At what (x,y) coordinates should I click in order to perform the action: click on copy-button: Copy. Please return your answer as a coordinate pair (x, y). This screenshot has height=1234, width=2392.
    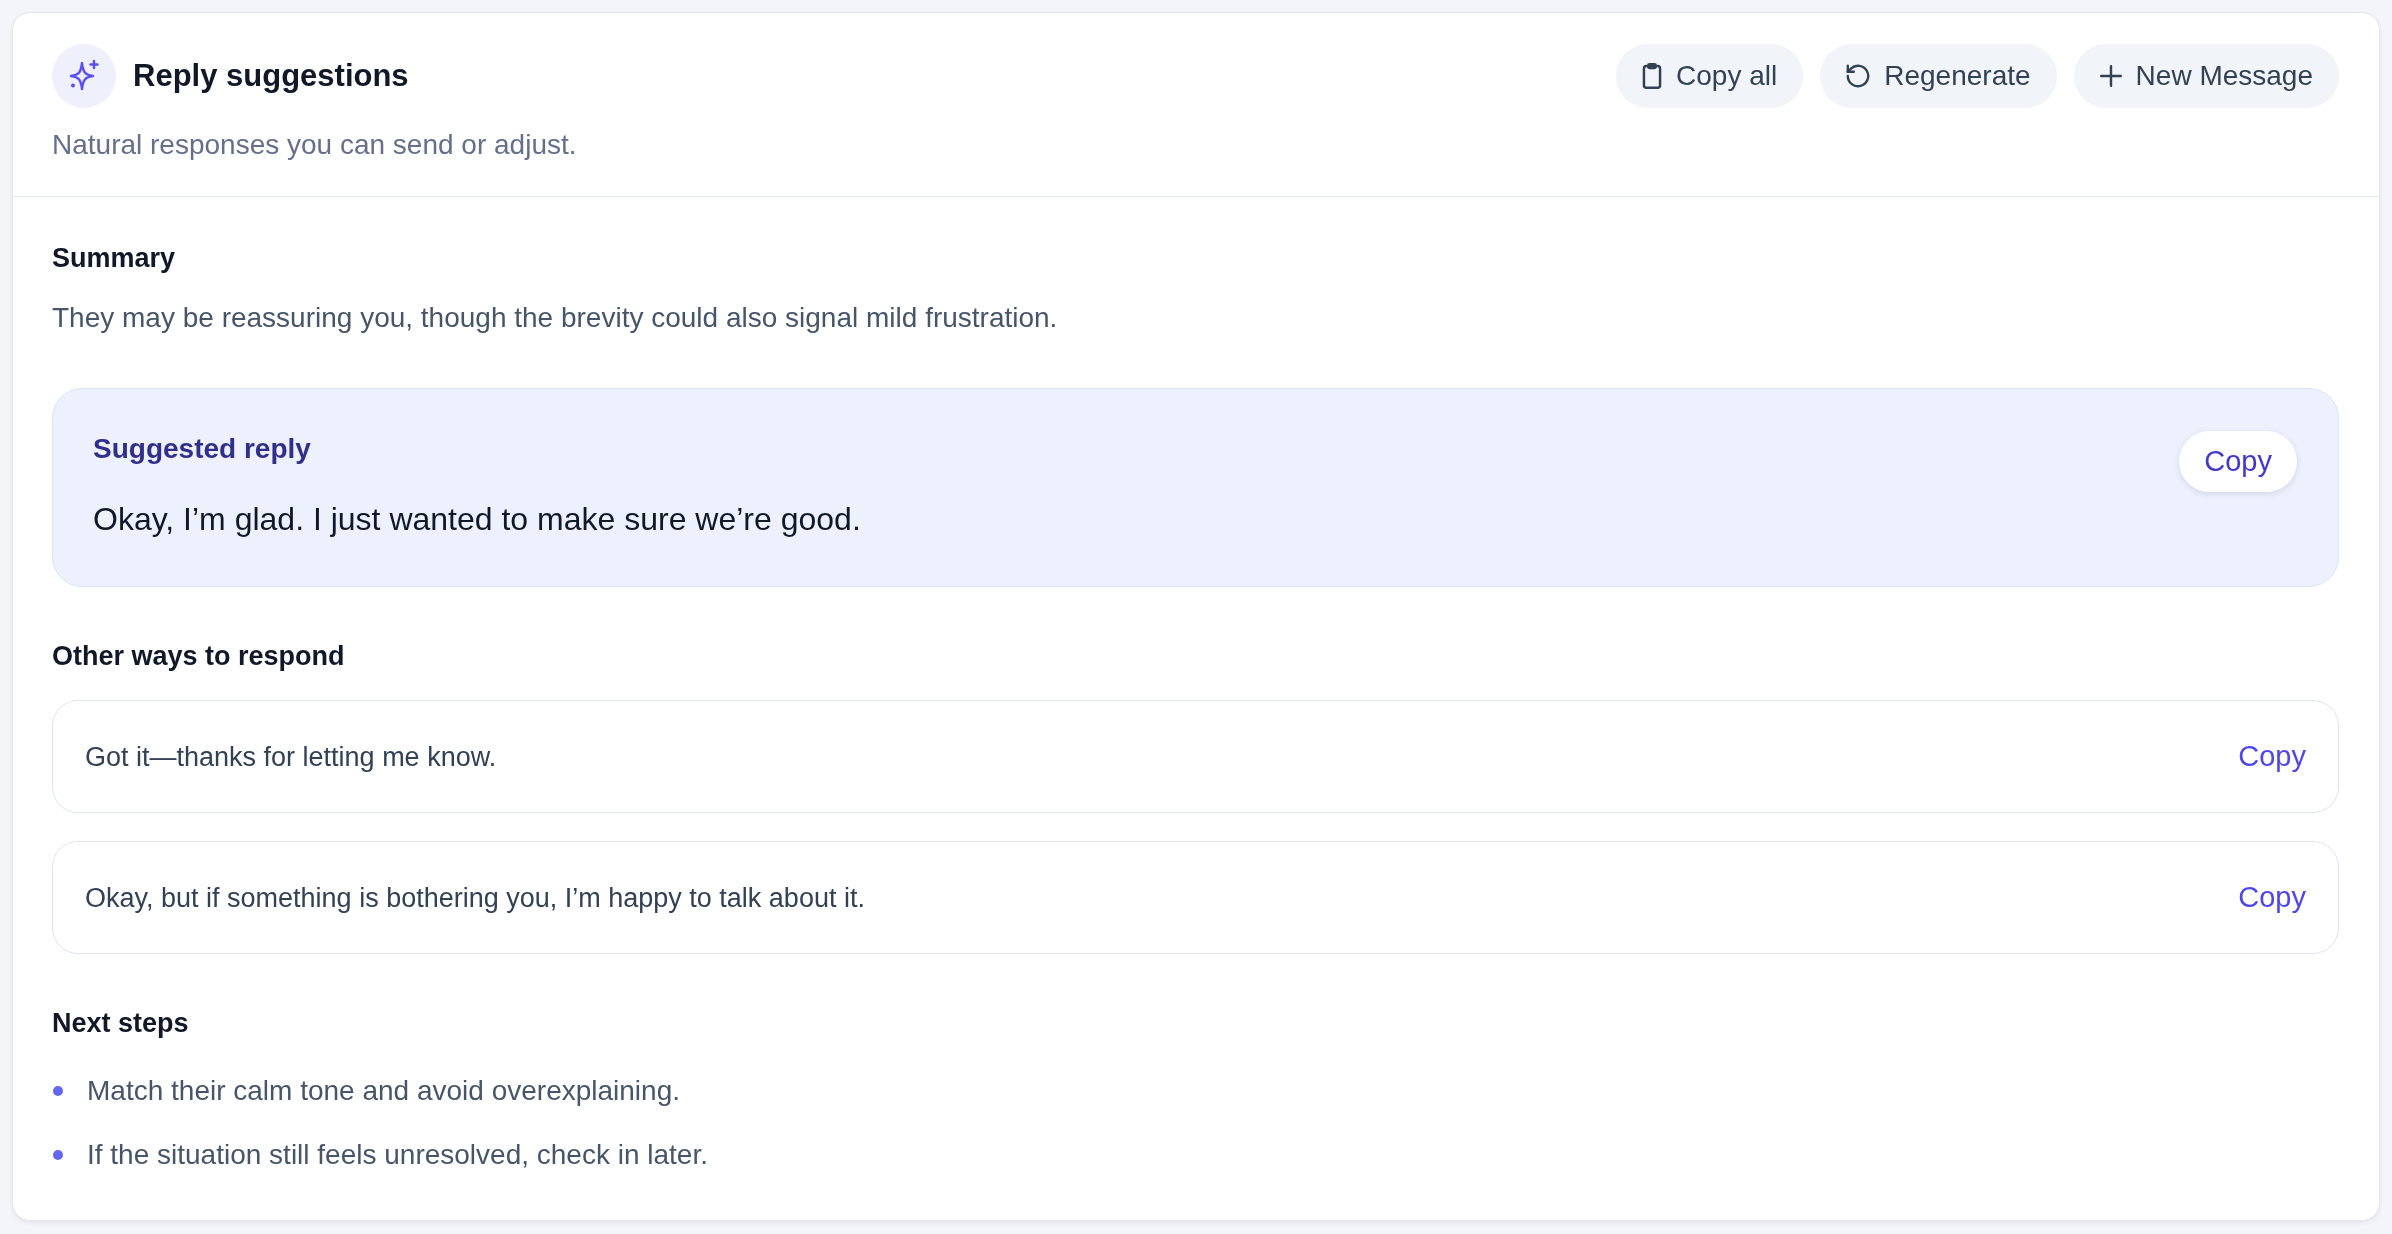
    Looking at the image, I should click on (2238, 461).